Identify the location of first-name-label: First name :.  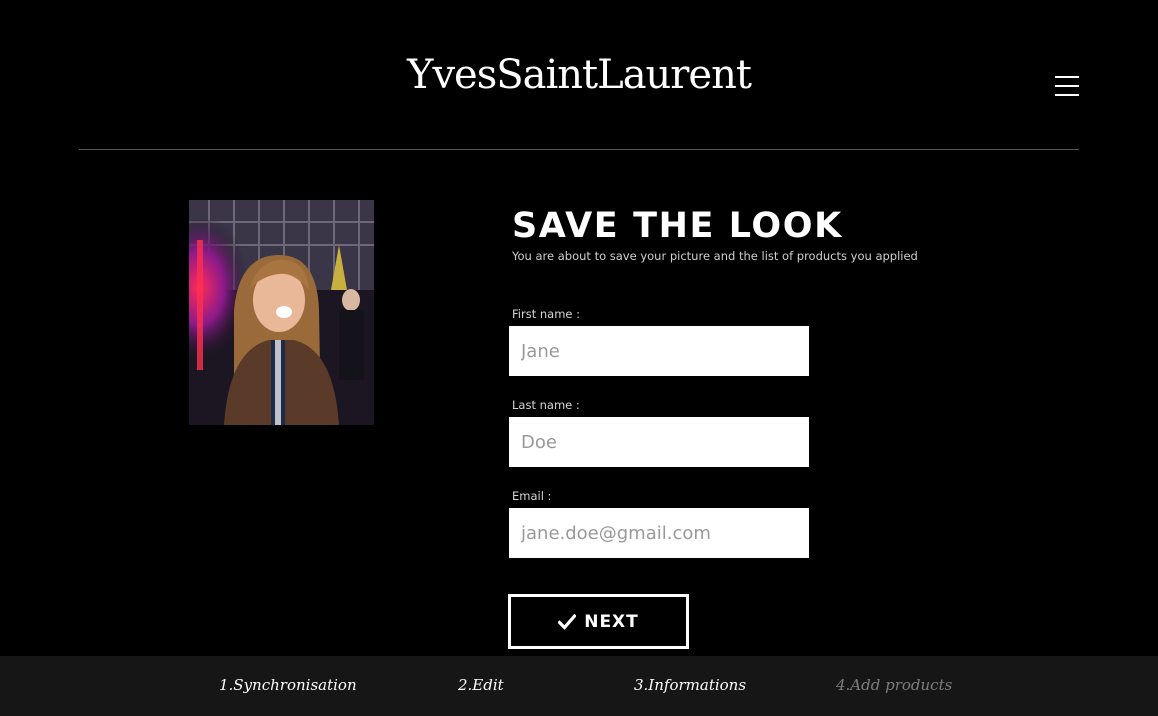
(546, 314).